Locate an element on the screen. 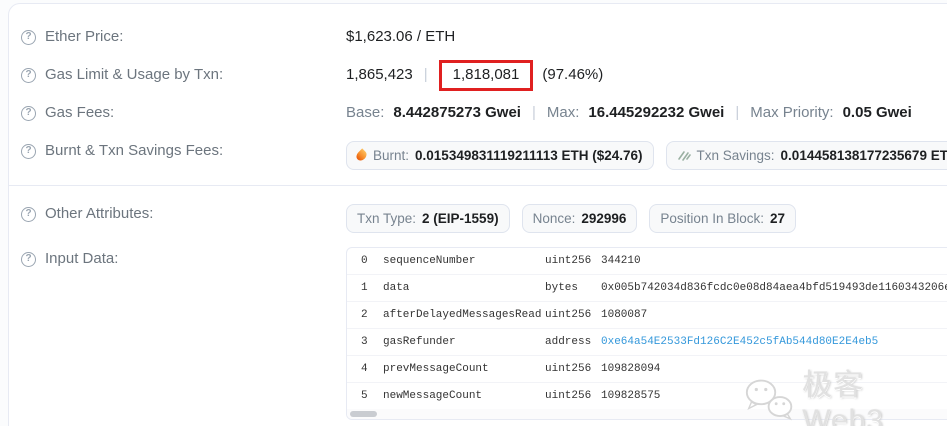  gas-limit-value: 1,865,423 is located at coordinates (379, 74).